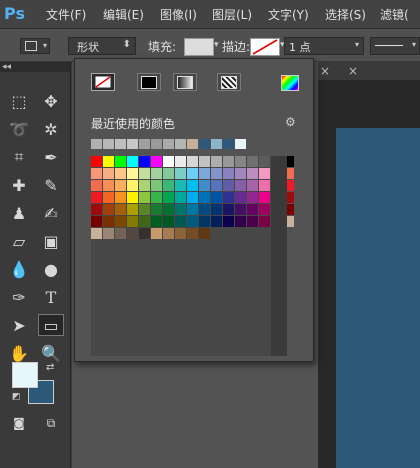  I want to click on brush-tool-icon: ✎, so click(51, 185).